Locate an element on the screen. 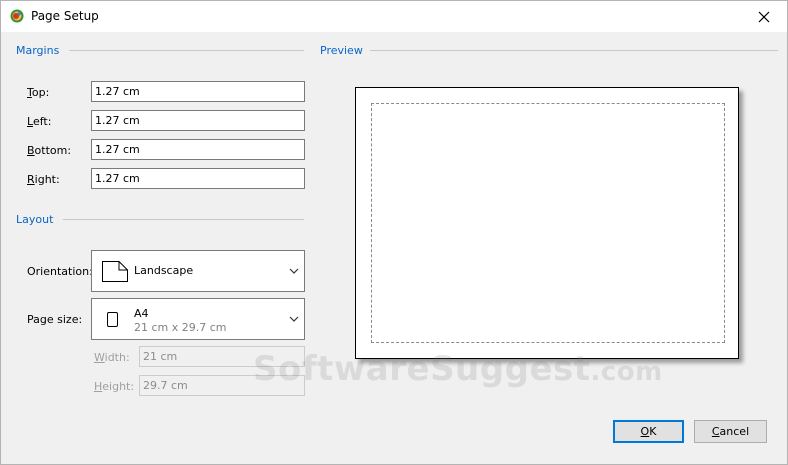 Image resolution: width=788 pixels, height=465 pixels. right-margin-input: 1.27 cm is located at coordinates (198, 178).